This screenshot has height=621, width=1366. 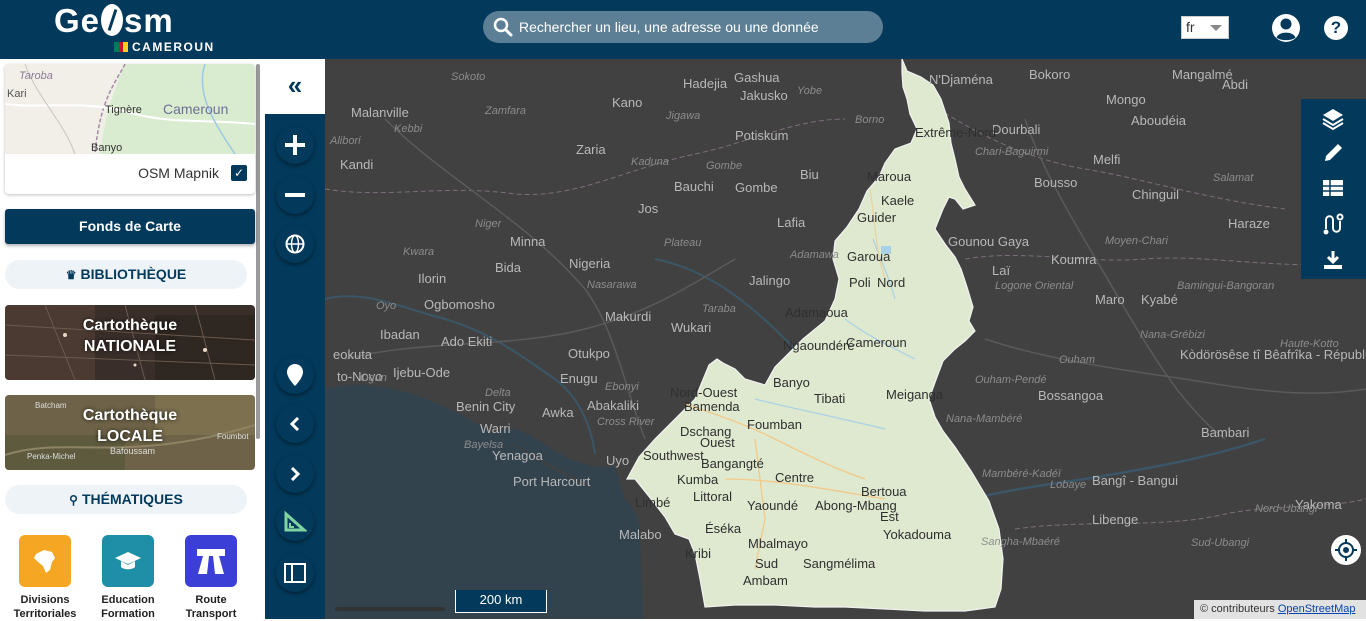 What do you see at coordinates (627, 102) in the screenshot?
I see `map-place-label: Kano` at bounding box center [627, 102].